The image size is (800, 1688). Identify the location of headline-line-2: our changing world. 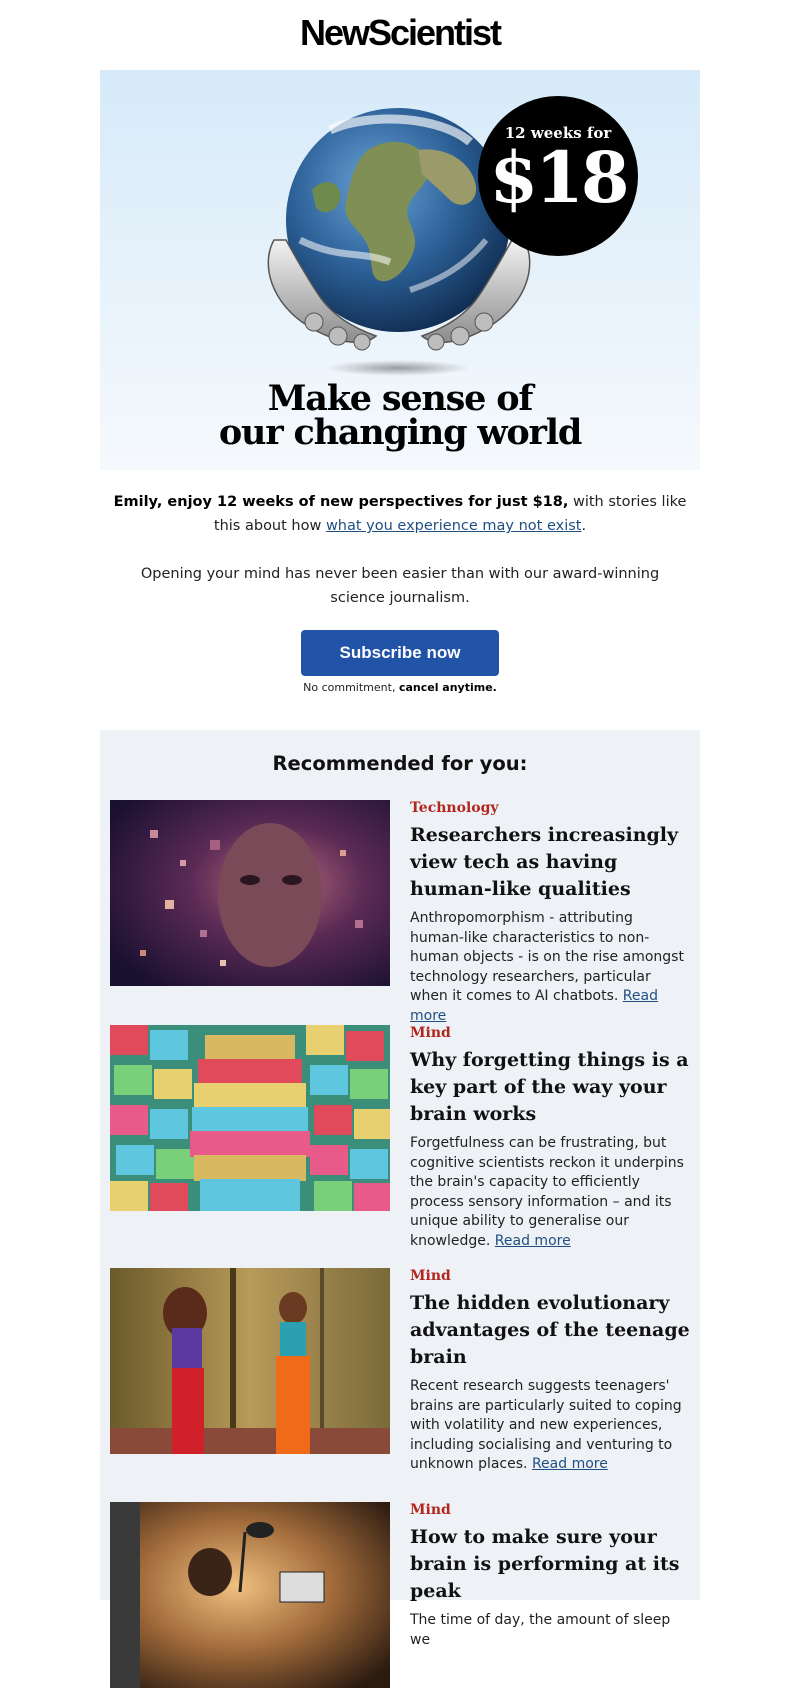
(400, 432).